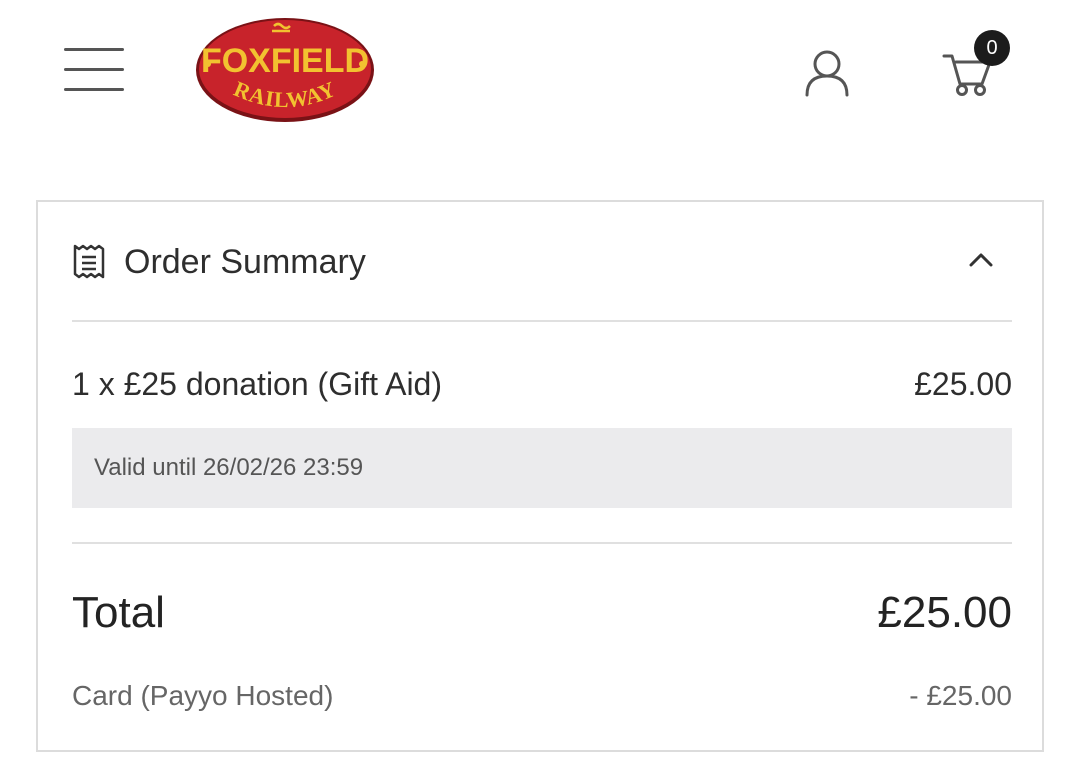 The width and height of the screenshot is (1080, 780). What do you see at coordinates (542, 696) in the screenshot?
I see `payment-row: Card (Payyo Hosted) - £25.00` at bounding box center [542, 696].